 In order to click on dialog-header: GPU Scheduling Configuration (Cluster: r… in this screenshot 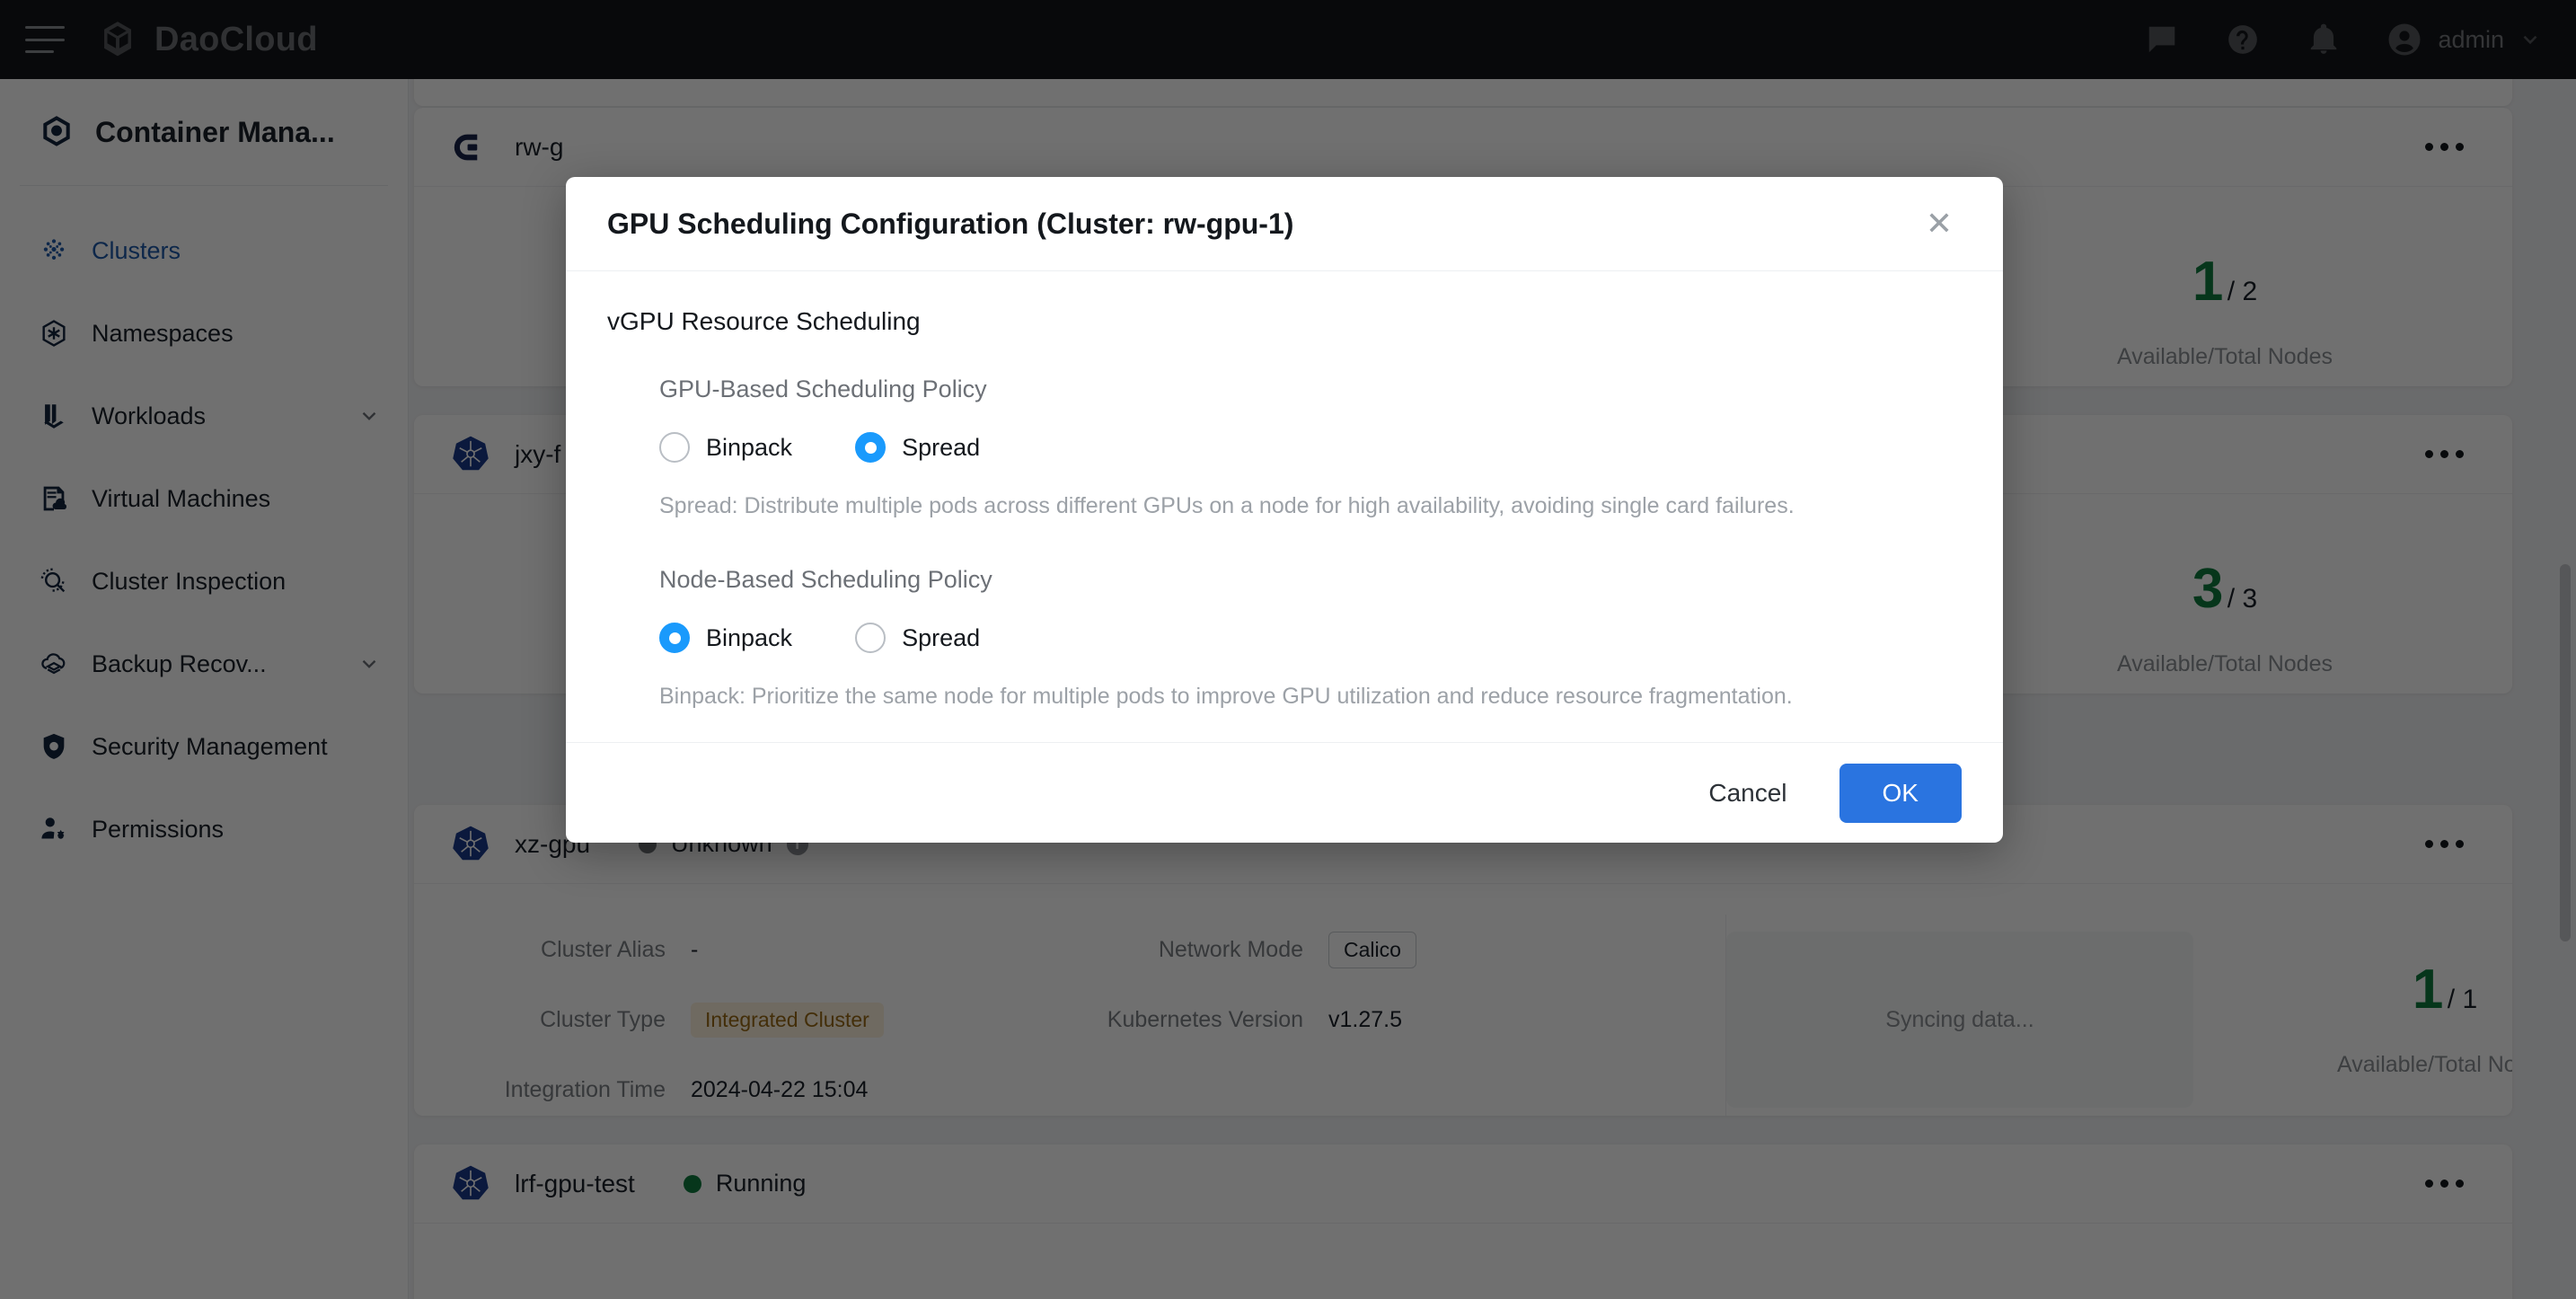, I will do `click(1284, 224)`.